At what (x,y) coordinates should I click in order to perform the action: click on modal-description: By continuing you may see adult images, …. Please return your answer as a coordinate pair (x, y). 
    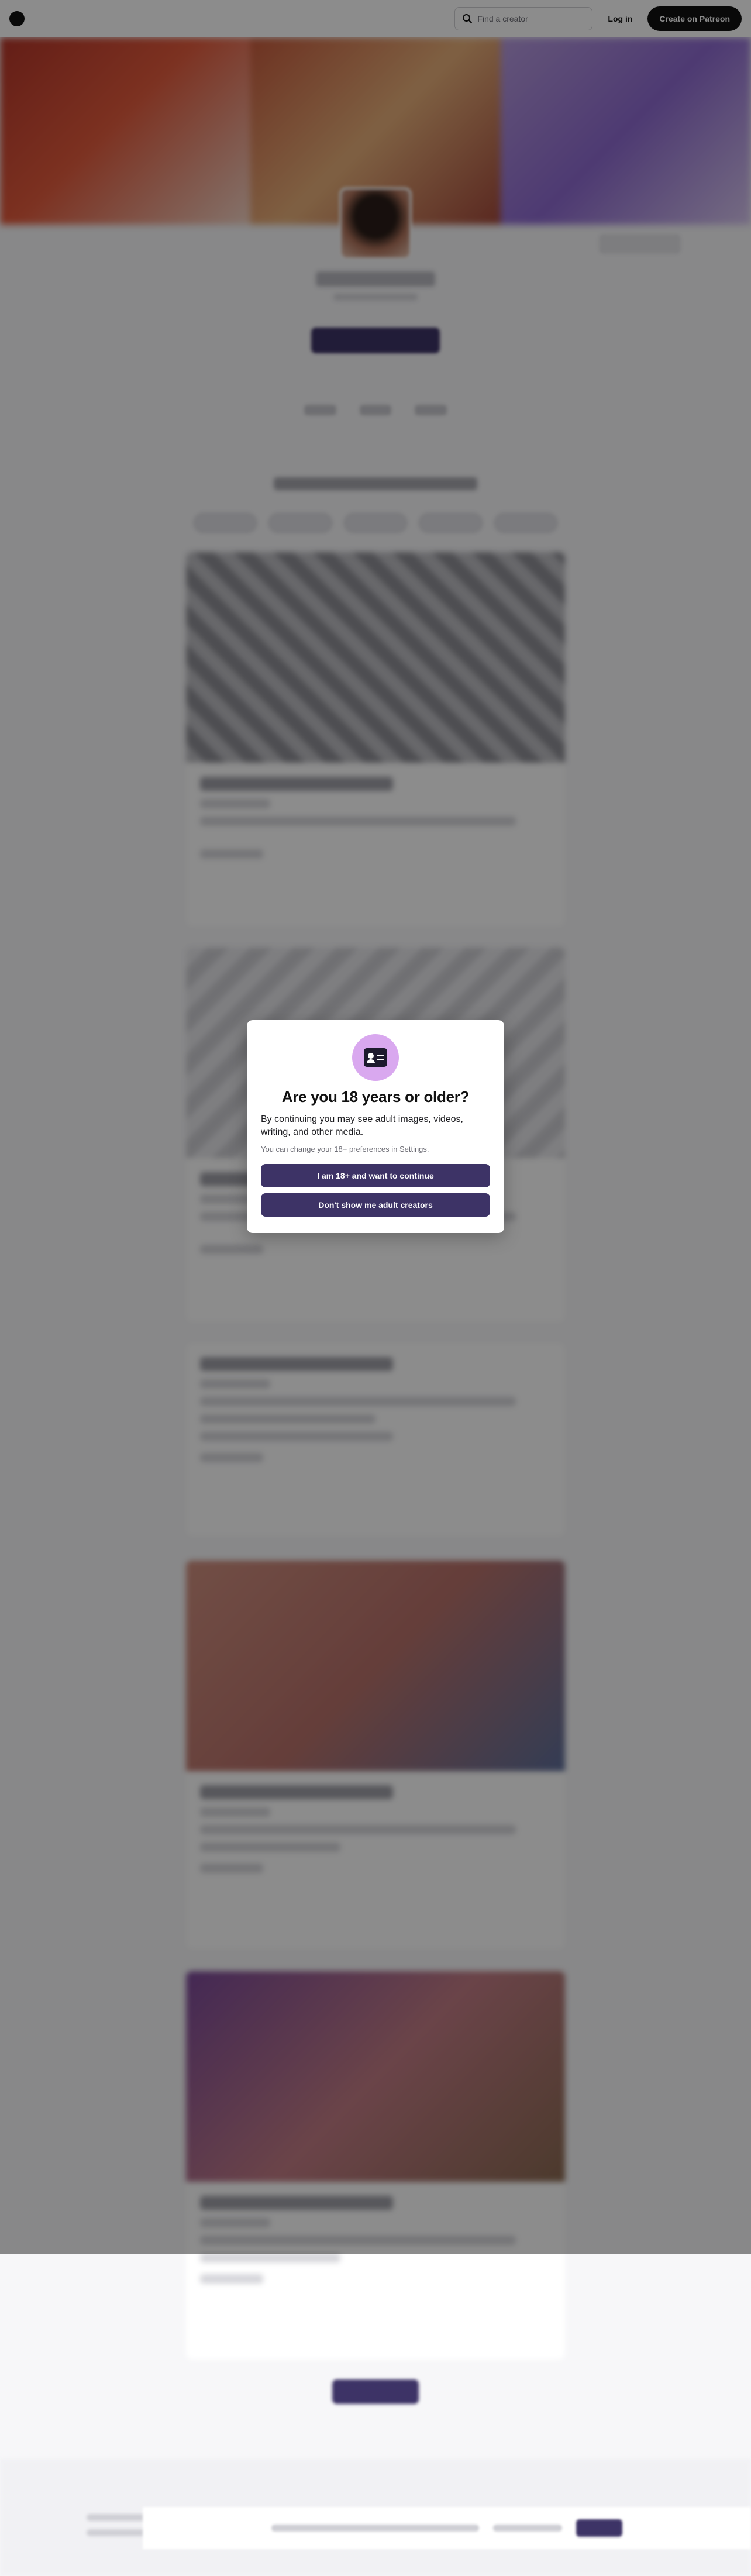
    Looking at the image, I should click on (362, 1125).